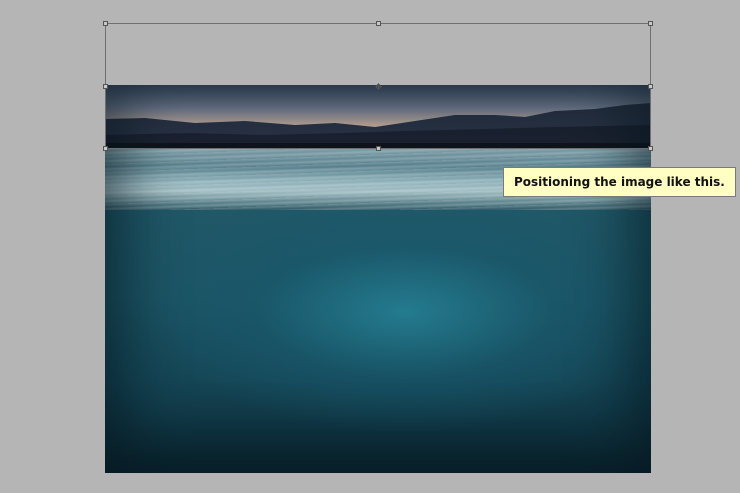  What do you see at coordinates (105, 23) in the screenshot?
I see `transform-handle-top-left` at bounding box center [105, 23].